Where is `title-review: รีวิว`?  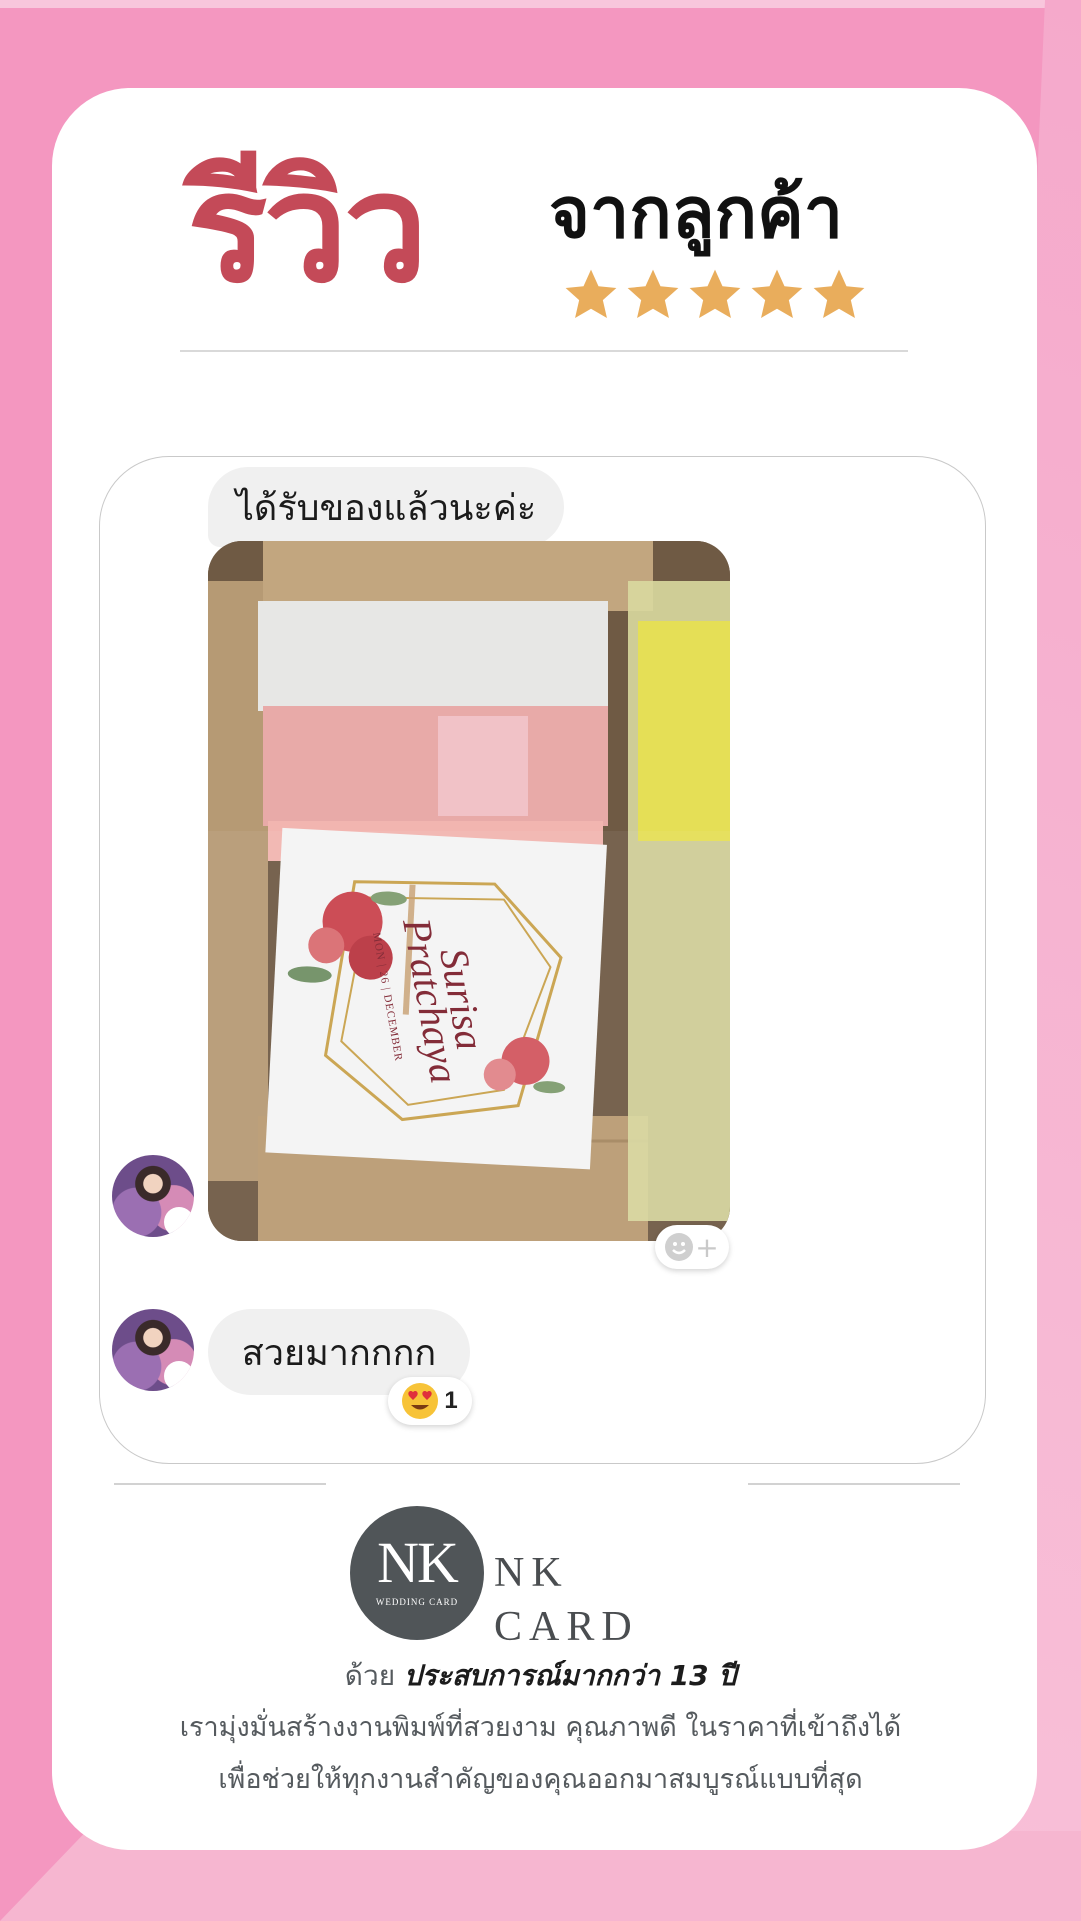
title-review: รีวิว is located at coordinates (307, 228).